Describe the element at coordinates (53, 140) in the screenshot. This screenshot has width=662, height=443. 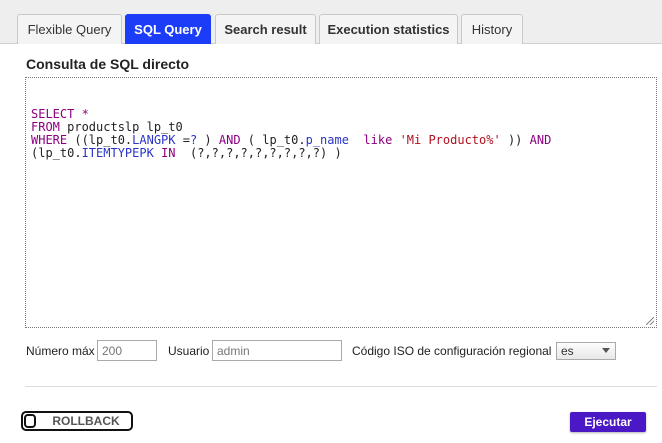
I see `sql-token: WHERE` at that location.